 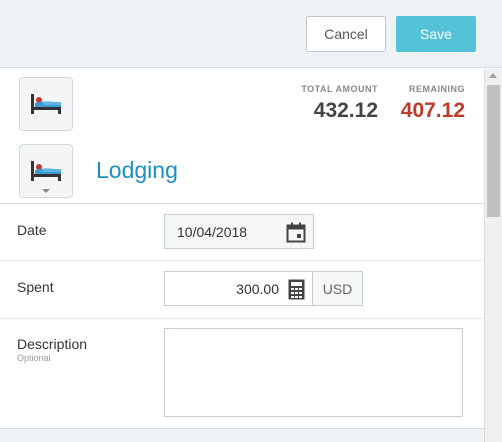 What do you see at coordinates (32, 230) in the screenshot?
I see `date-label: Date` at bounding box center [32, 230].